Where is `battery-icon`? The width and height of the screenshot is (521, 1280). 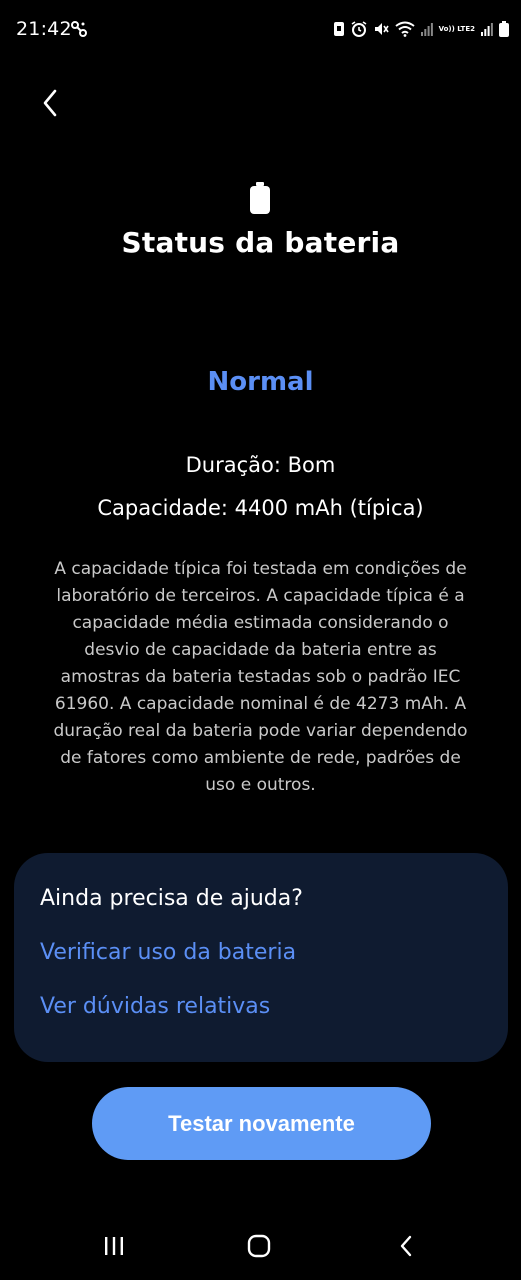
battery-icon is located at coordinates (260, 198).